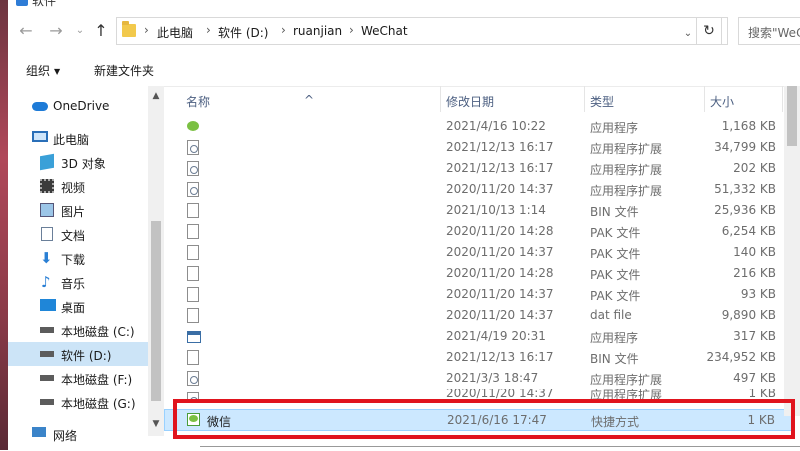 This screenshot has width=800, height=451. Describe the element at coordinates (156, 96) in the screenshot. I see `scroll-up-arrow-icon: ▲` at that location.